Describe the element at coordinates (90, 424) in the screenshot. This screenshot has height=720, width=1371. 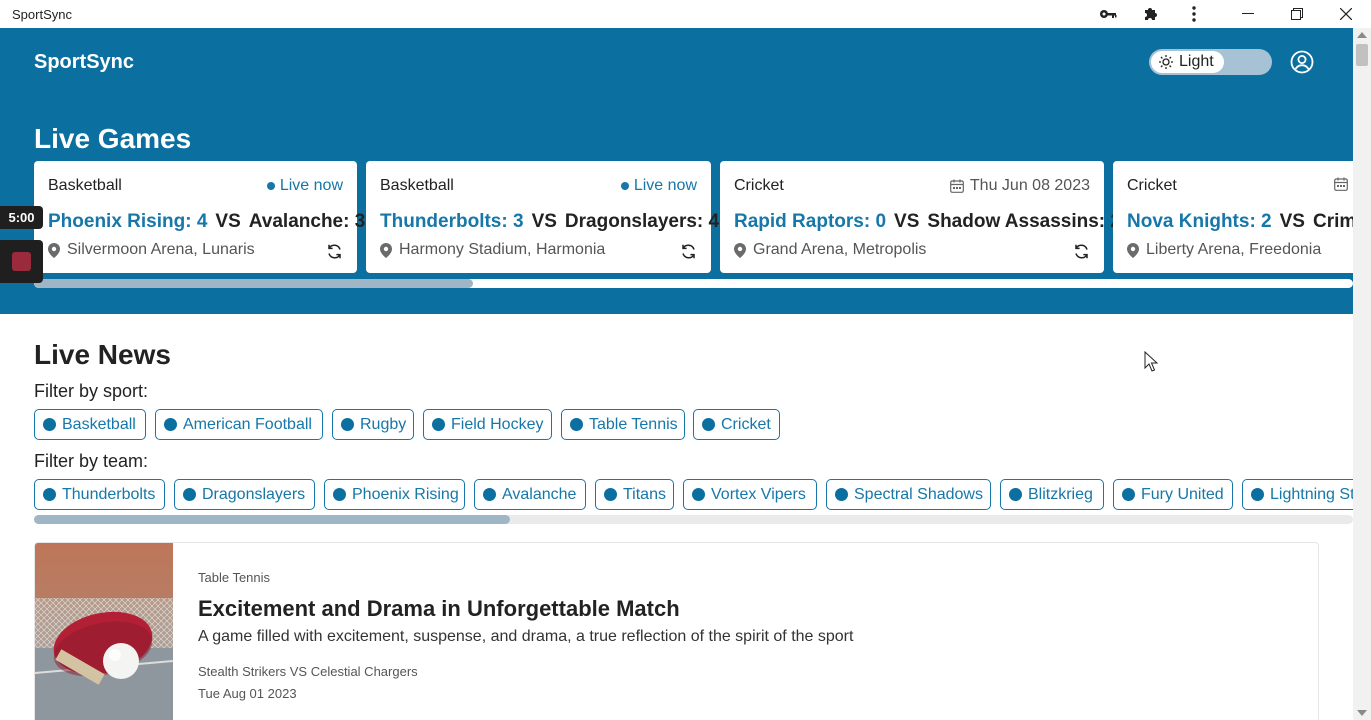
I see `sport-chip-basketball: Basketball` at that location.